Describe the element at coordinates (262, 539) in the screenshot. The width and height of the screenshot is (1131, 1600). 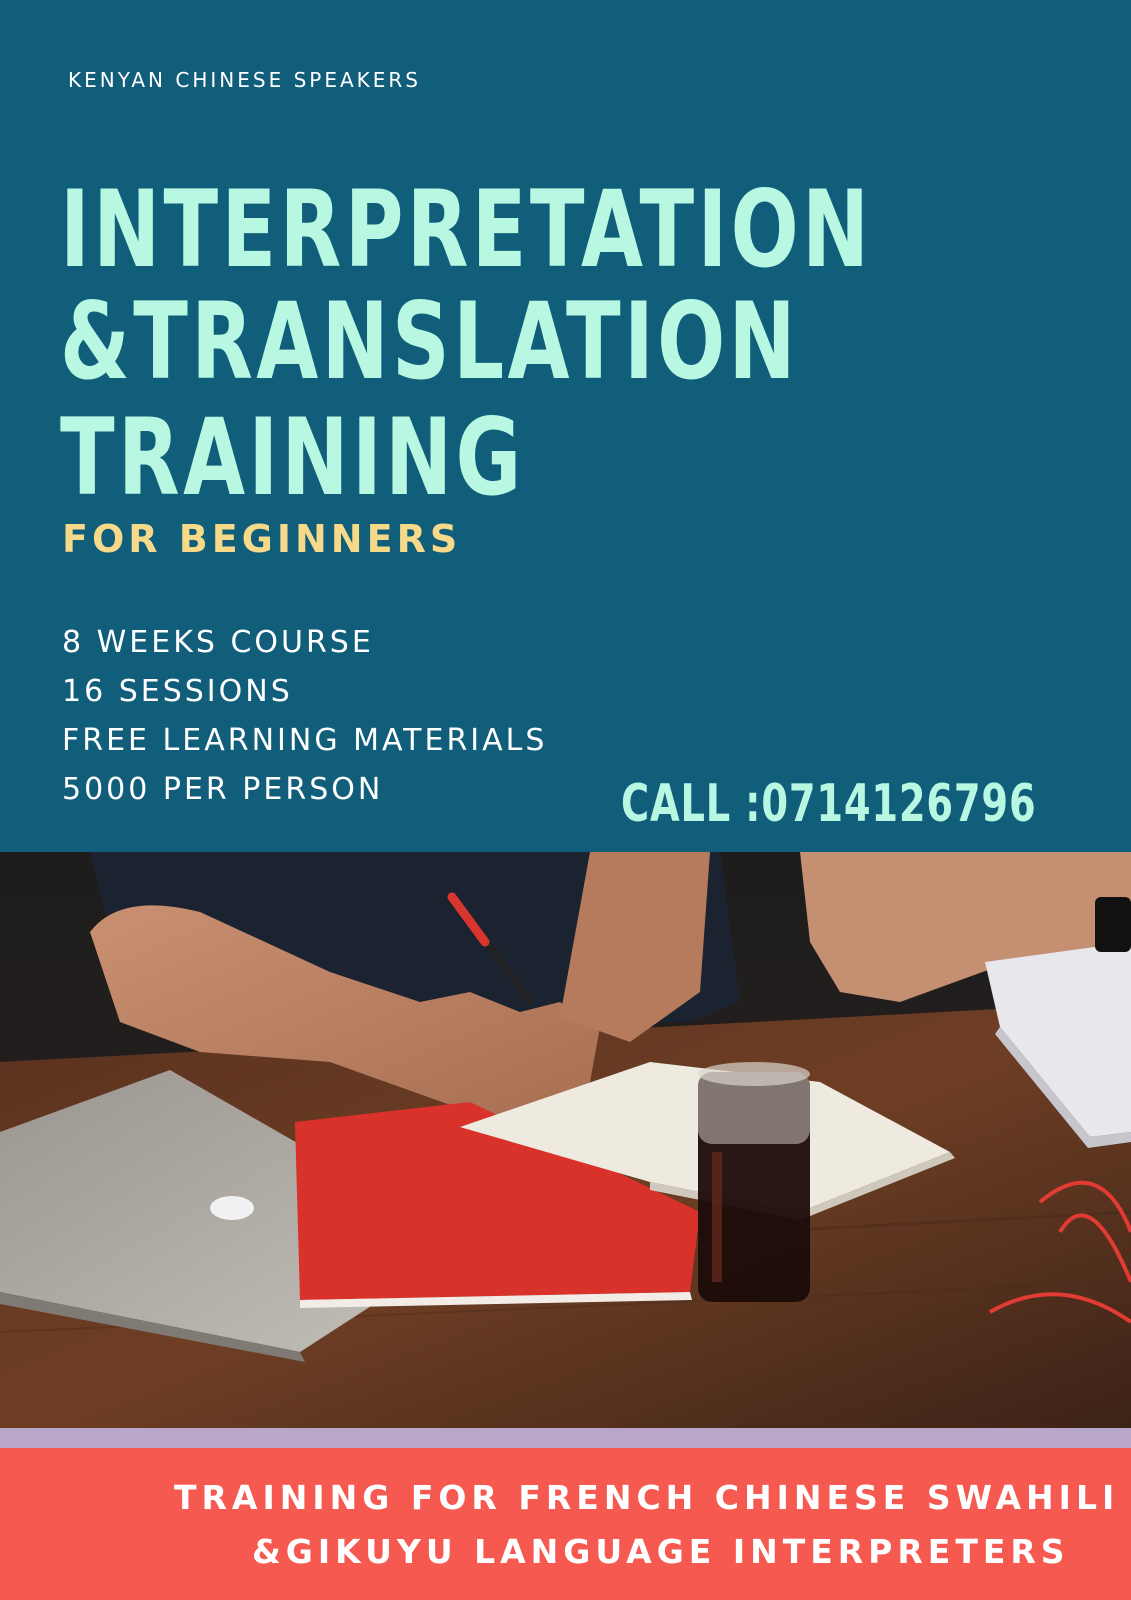
I see `subtitle: FOR BEGINNERS` at that location.